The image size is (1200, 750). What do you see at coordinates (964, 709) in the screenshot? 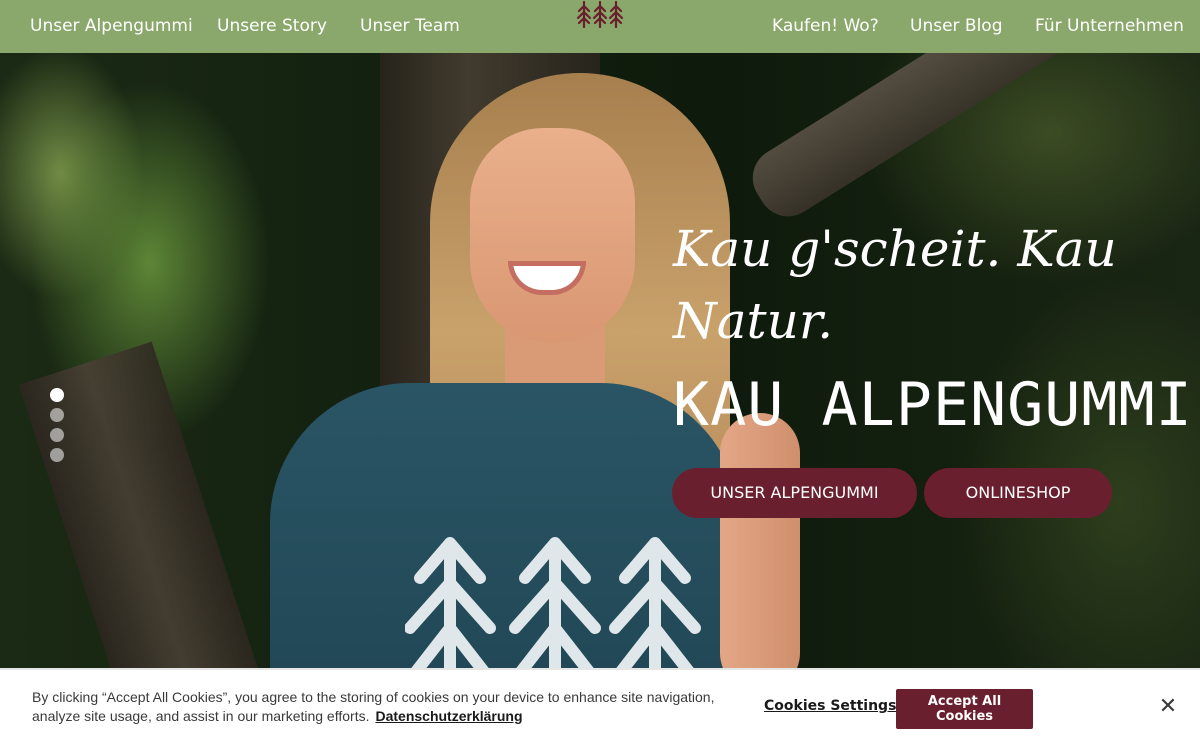
I see `accept-all-cookies-button: Accept All Cookies` at bounding box center [964, 709].